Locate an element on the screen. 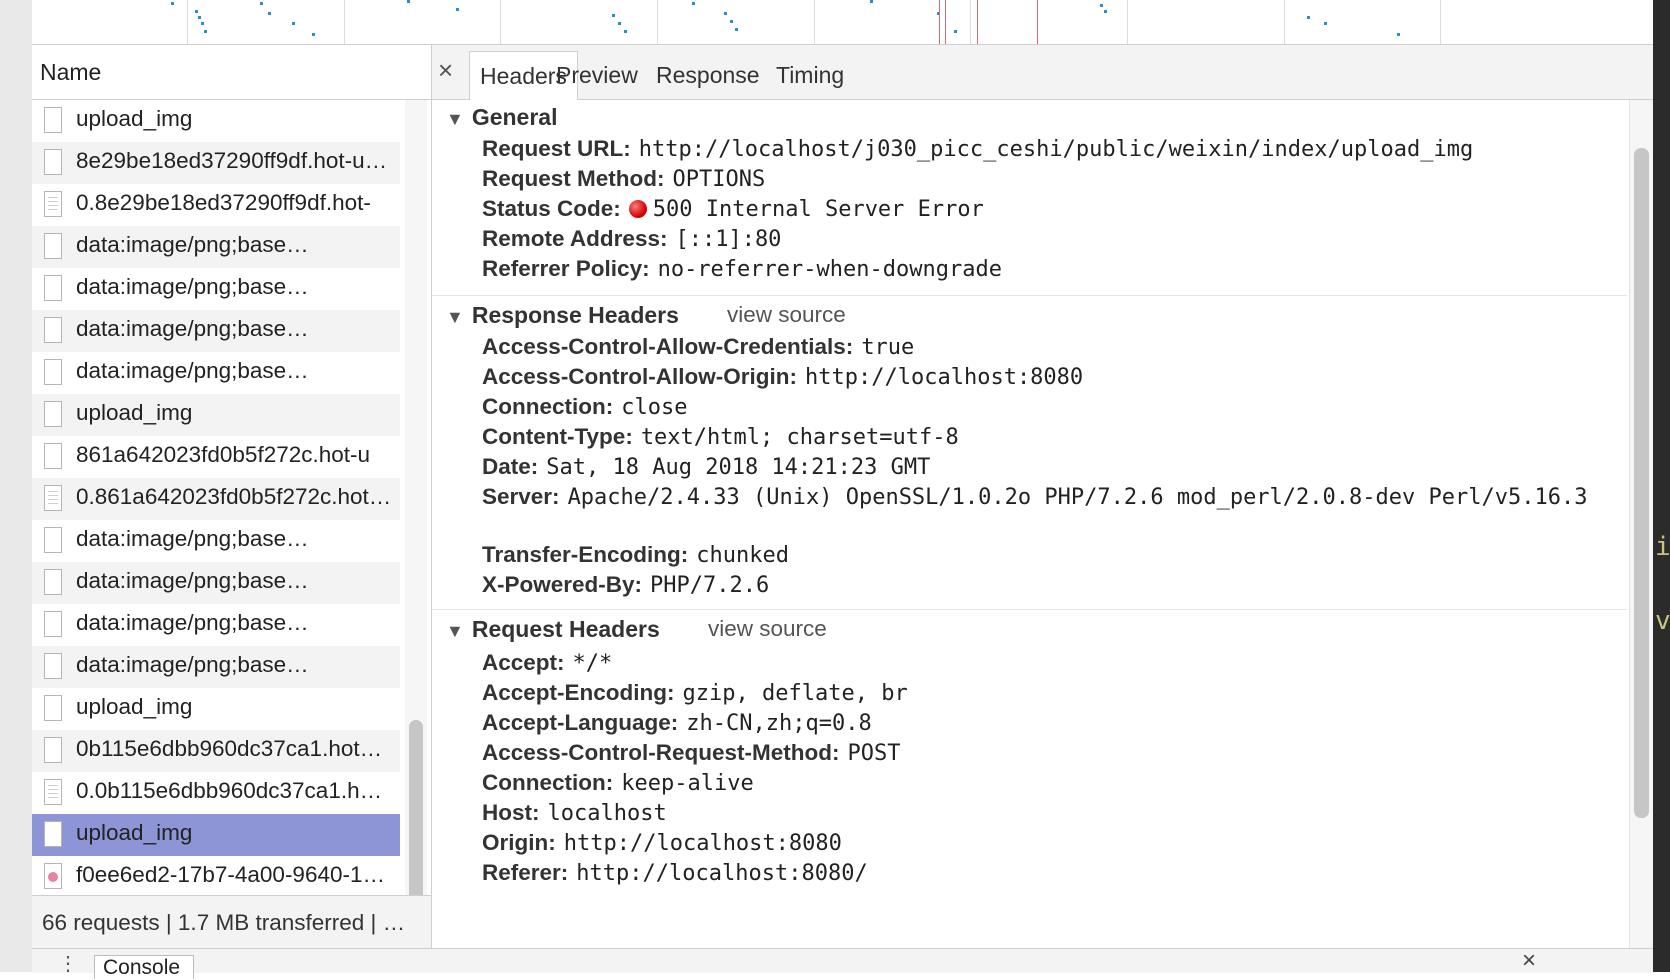 This screenshot has height=980, width=1670. header-key: Host: is located at coordinates (511, 812).